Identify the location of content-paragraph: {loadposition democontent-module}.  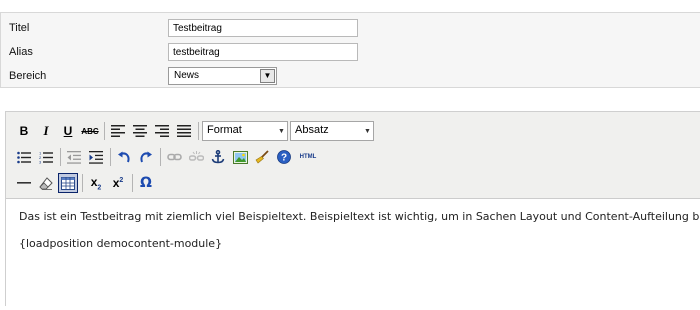
(121, 243).